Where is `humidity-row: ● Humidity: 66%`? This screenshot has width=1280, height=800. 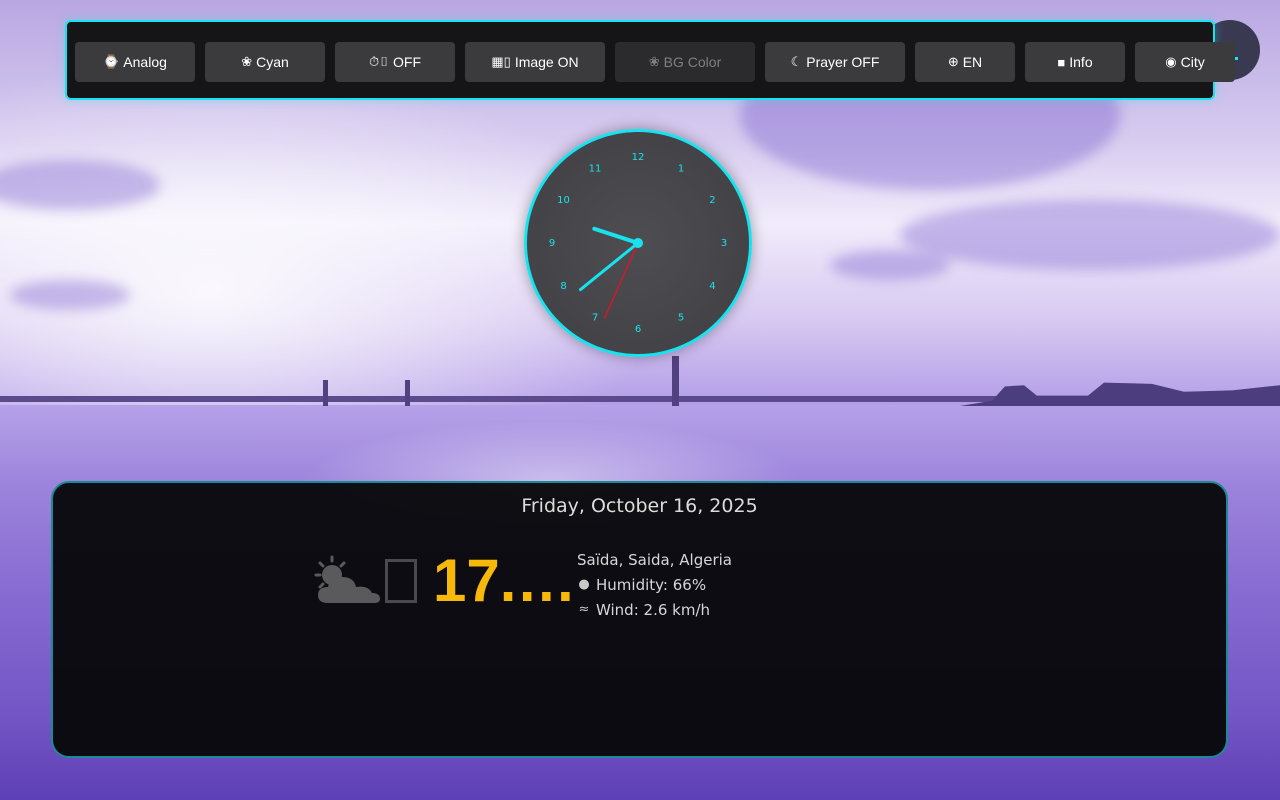 humidity-row: ● Humidity: 66% is located at coordinates (654, 584).